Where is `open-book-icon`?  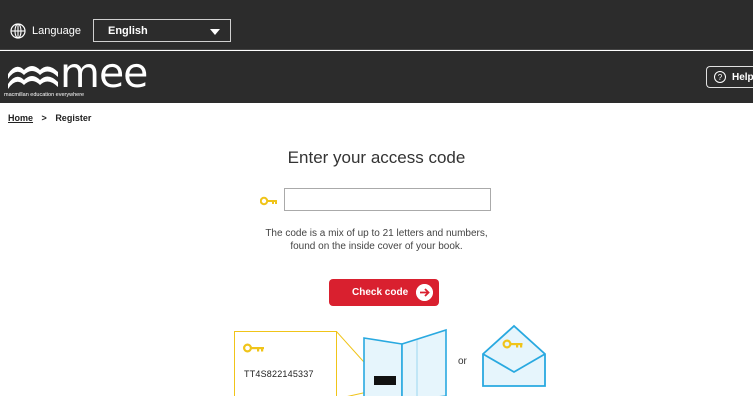 open-book-icon is located at coordinates (405, 362).